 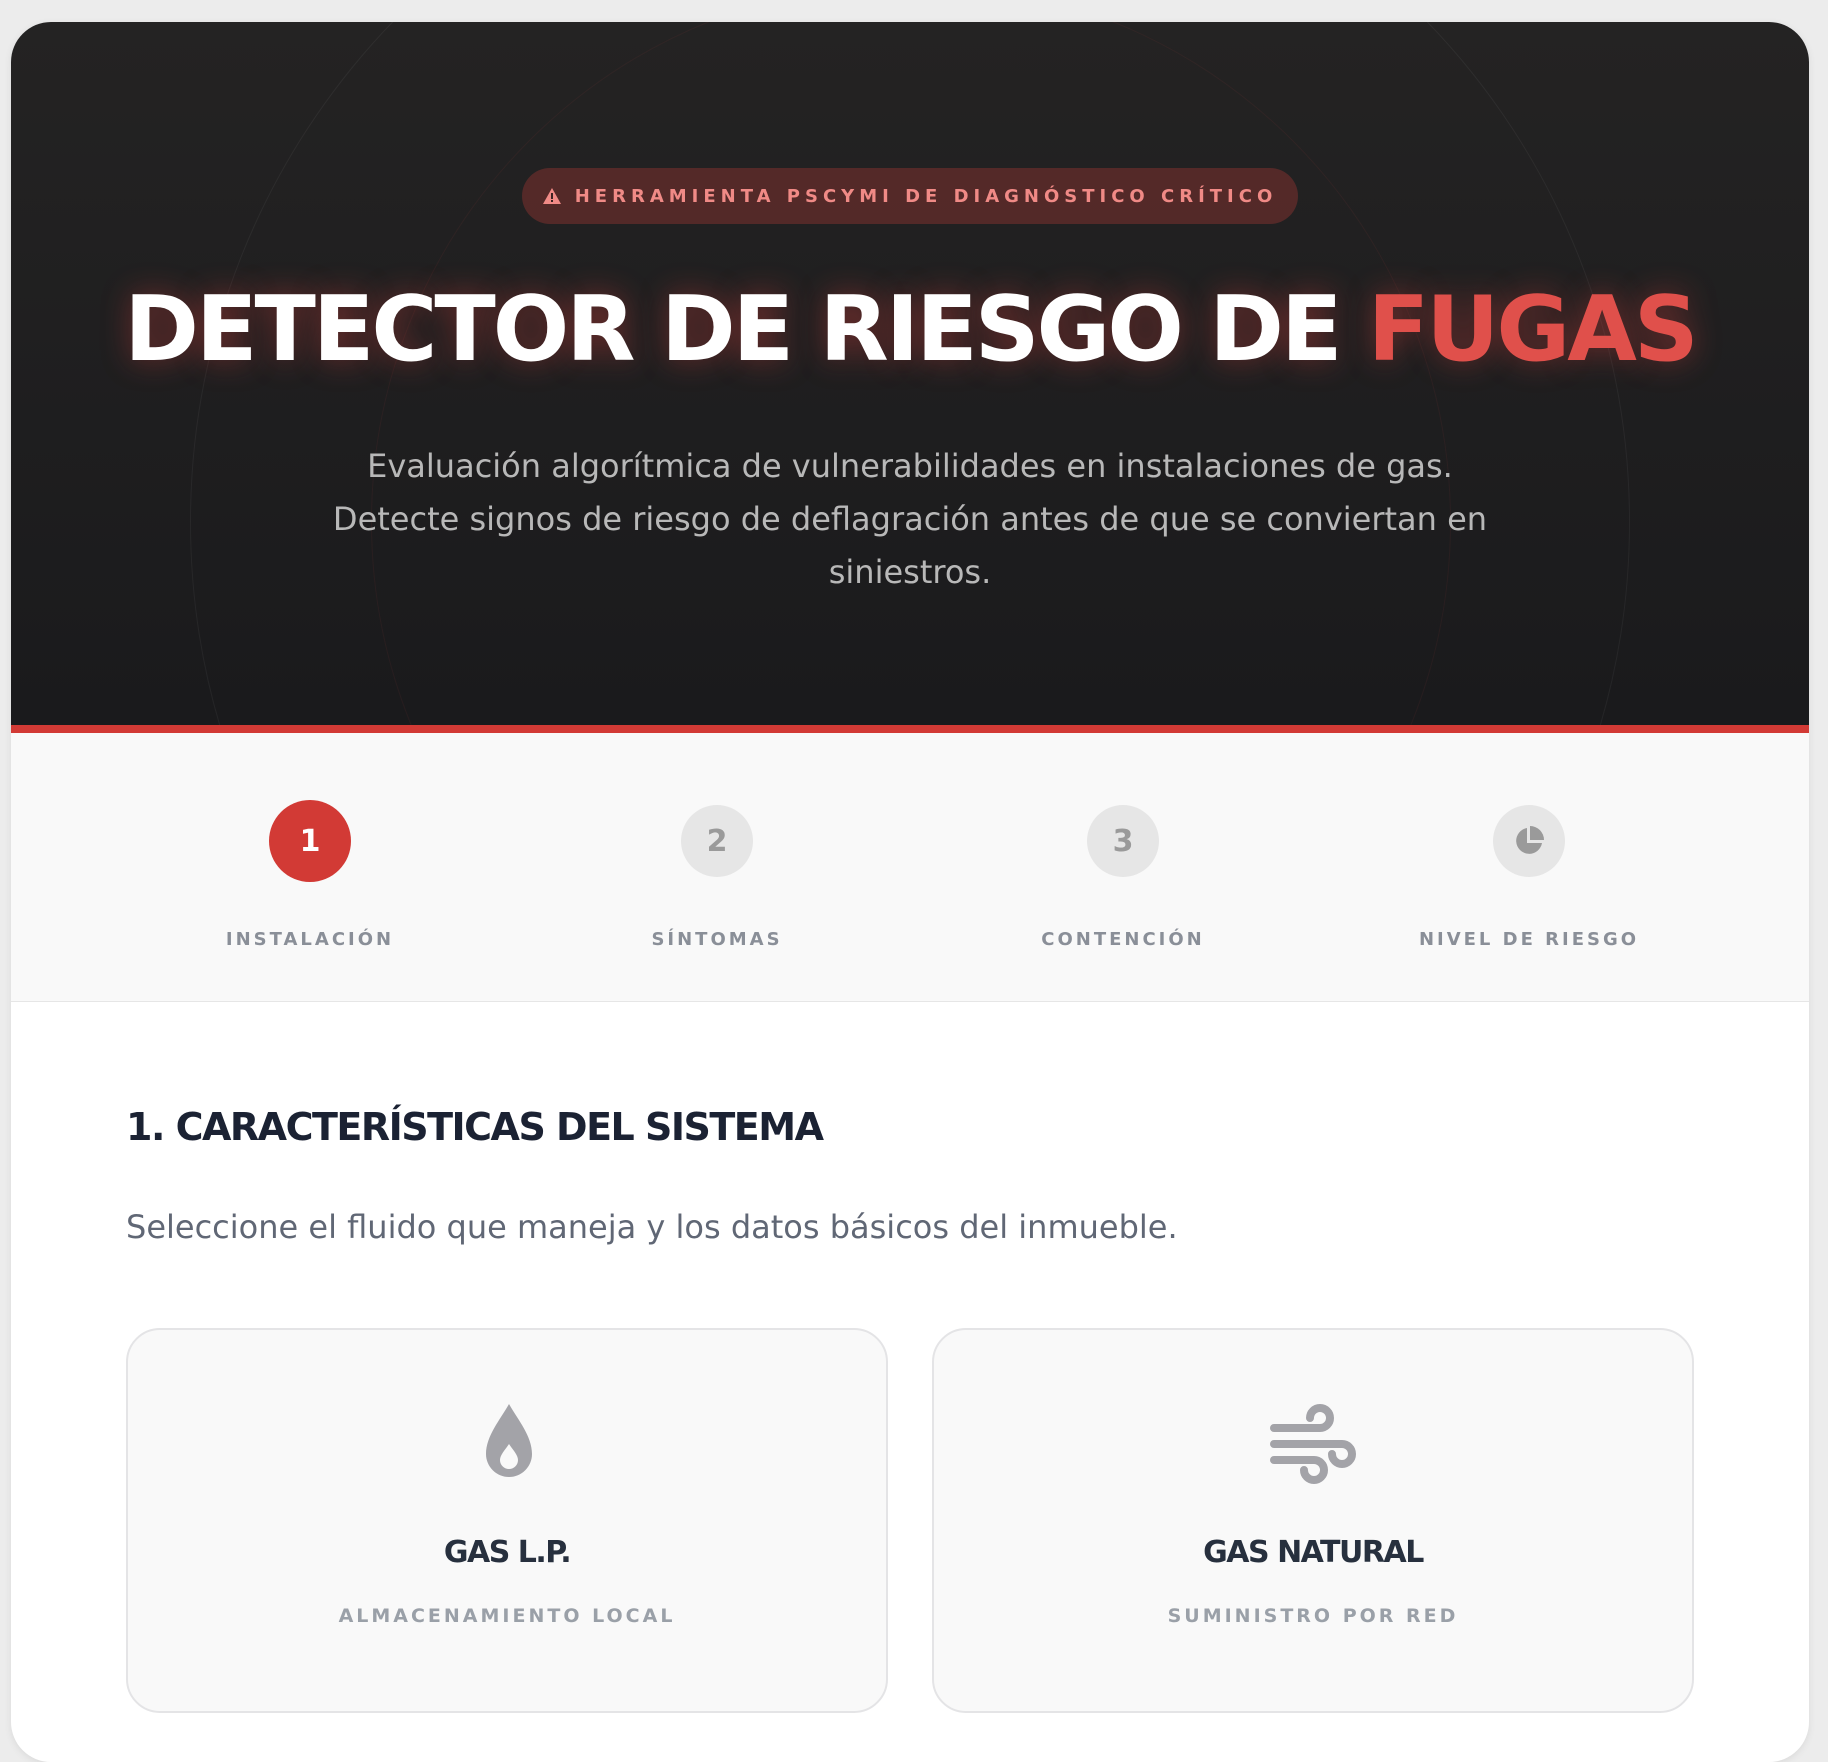 I want to click on step-instalacion: 1 INSTALACIÓN, so click(x=310, y=867).